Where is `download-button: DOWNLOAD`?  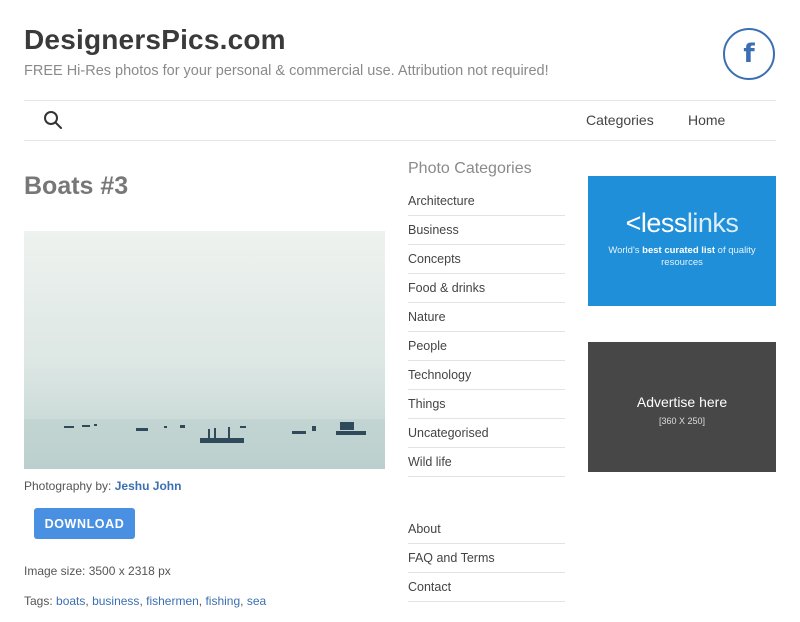 download-button: DOWNLOAD is located at coordinates (84, 523).